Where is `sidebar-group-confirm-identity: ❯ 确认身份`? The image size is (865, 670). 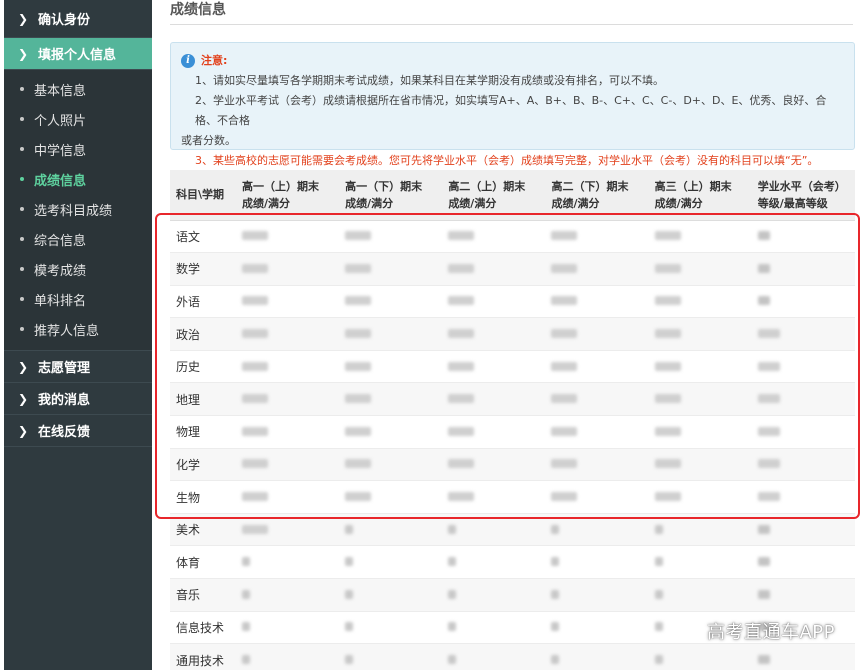
sidebar-group-confirm-identity: ❯ 确认身份 is located at coordinates (78, 19).